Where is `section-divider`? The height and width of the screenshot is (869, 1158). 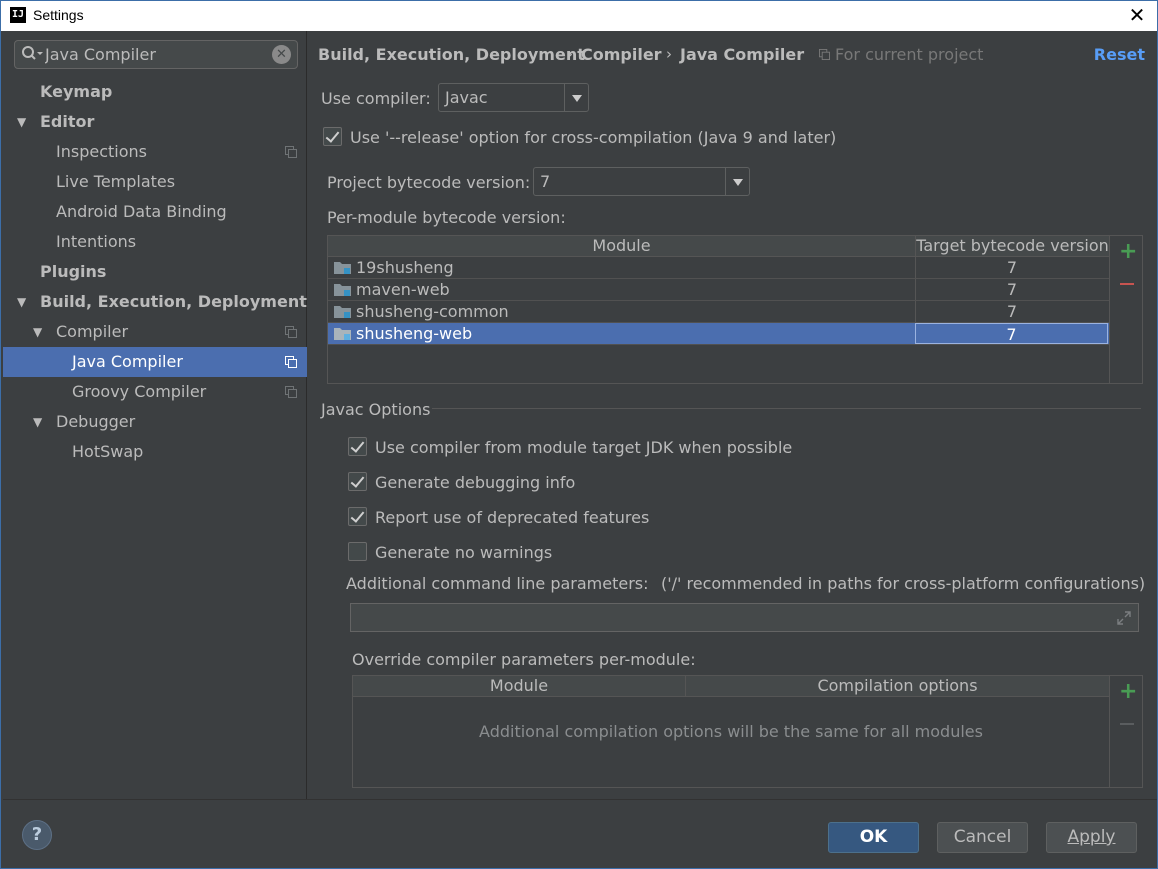 section-divider is located at coordinates (786, 408).